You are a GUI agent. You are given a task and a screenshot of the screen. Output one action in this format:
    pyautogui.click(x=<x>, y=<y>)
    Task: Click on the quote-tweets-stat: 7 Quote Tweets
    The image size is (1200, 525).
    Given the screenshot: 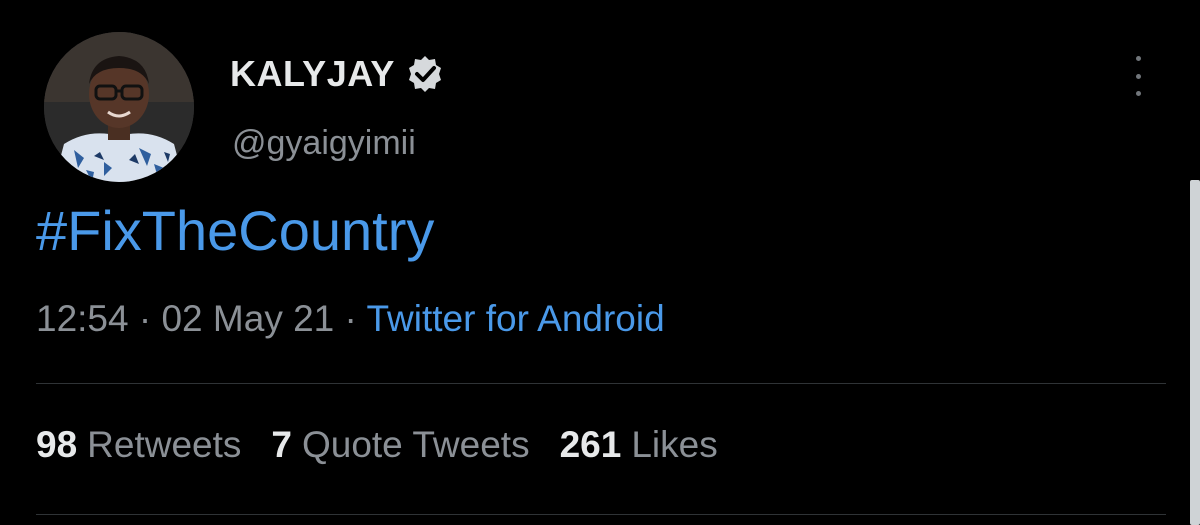 What is the action you would take?
    pyautogui.click(x=400, y=445)
    